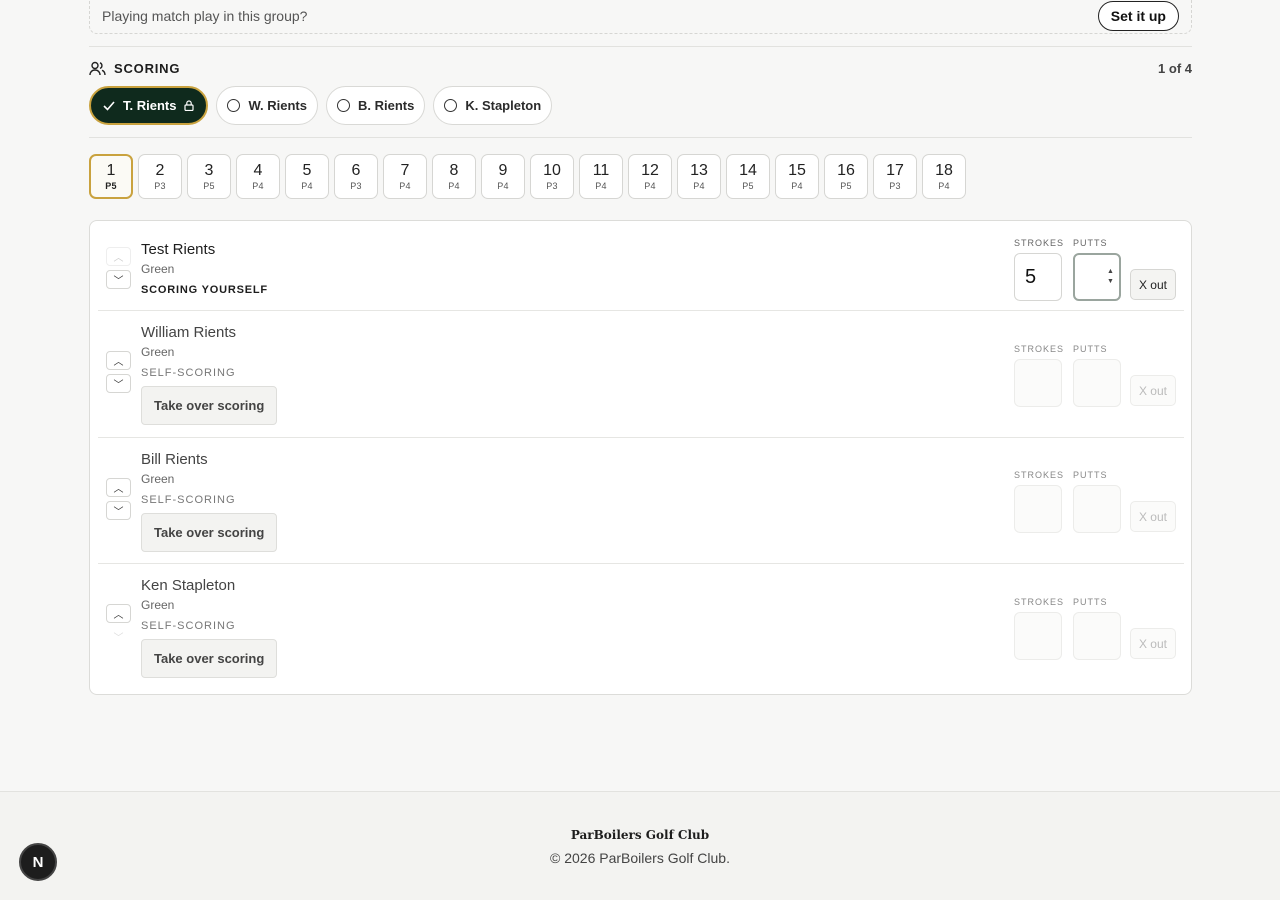 This screenshot has width=1280, height=900. I want to click on hole-button-3: 3 P5, so click(209, 176).